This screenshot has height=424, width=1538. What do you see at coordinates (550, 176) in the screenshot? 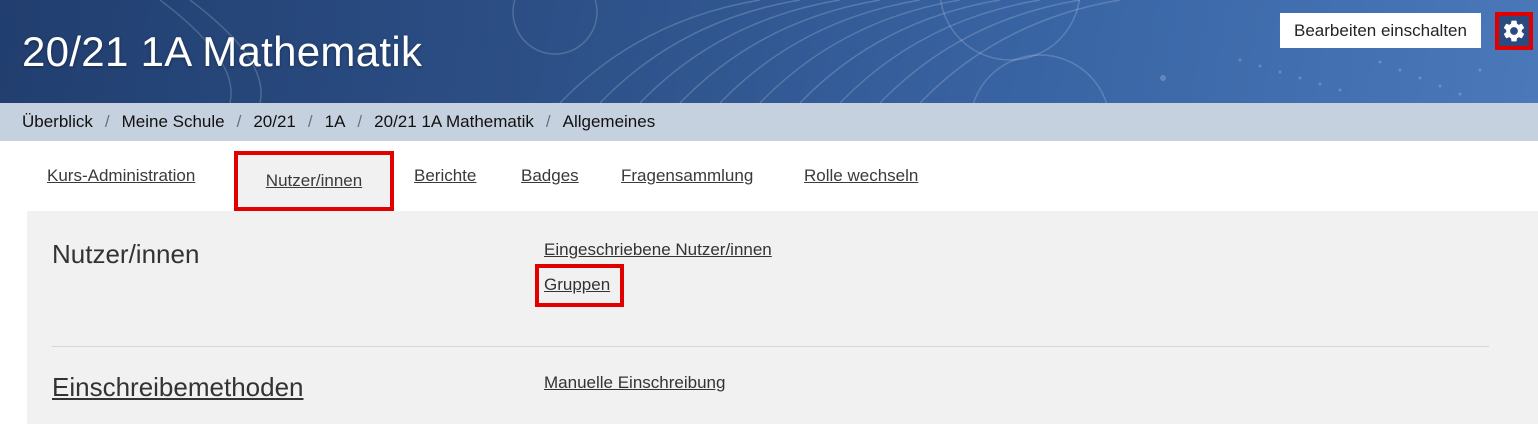
I see `tab-badges: Badges` at bounding box center [550, 176].